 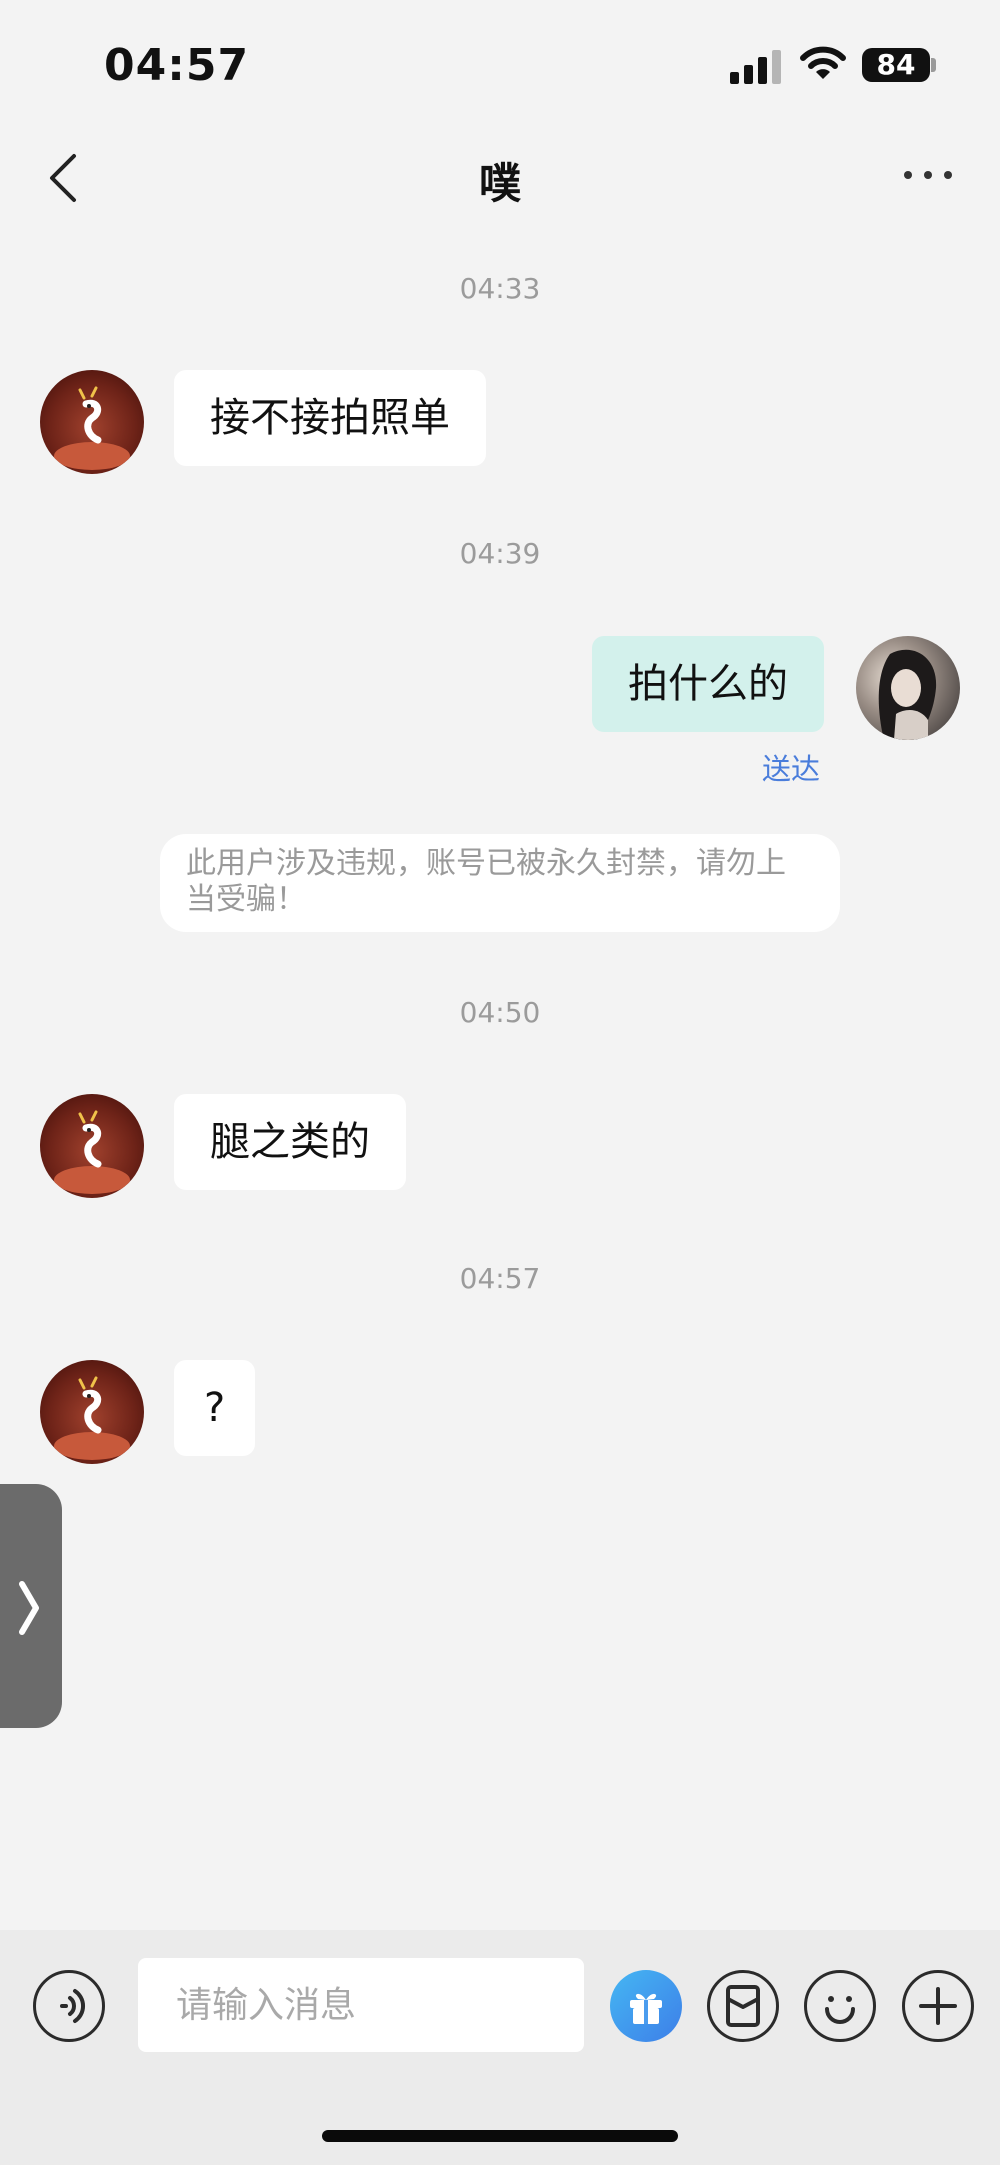 What do you see at coordinates (500, 553) in the screenshot?
I see `message-timestamp: 04:39` at bounding box center [500, 553].